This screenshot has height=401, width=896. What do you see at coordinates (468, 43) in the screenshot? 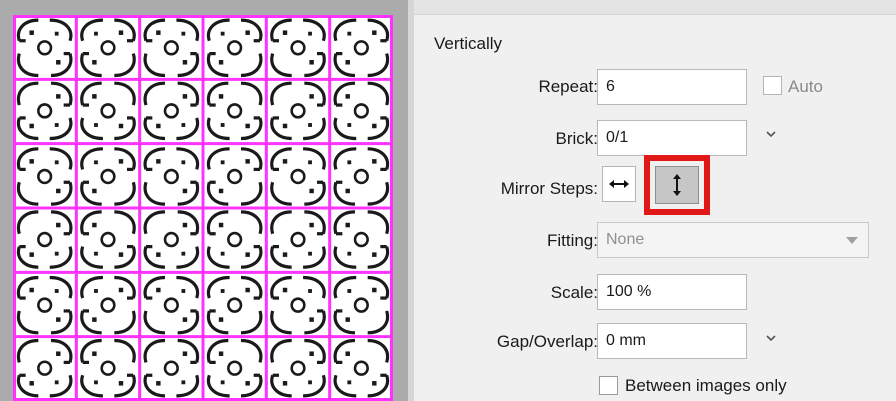
I see `section-title: Vertically` at bounding box center [468, 43].